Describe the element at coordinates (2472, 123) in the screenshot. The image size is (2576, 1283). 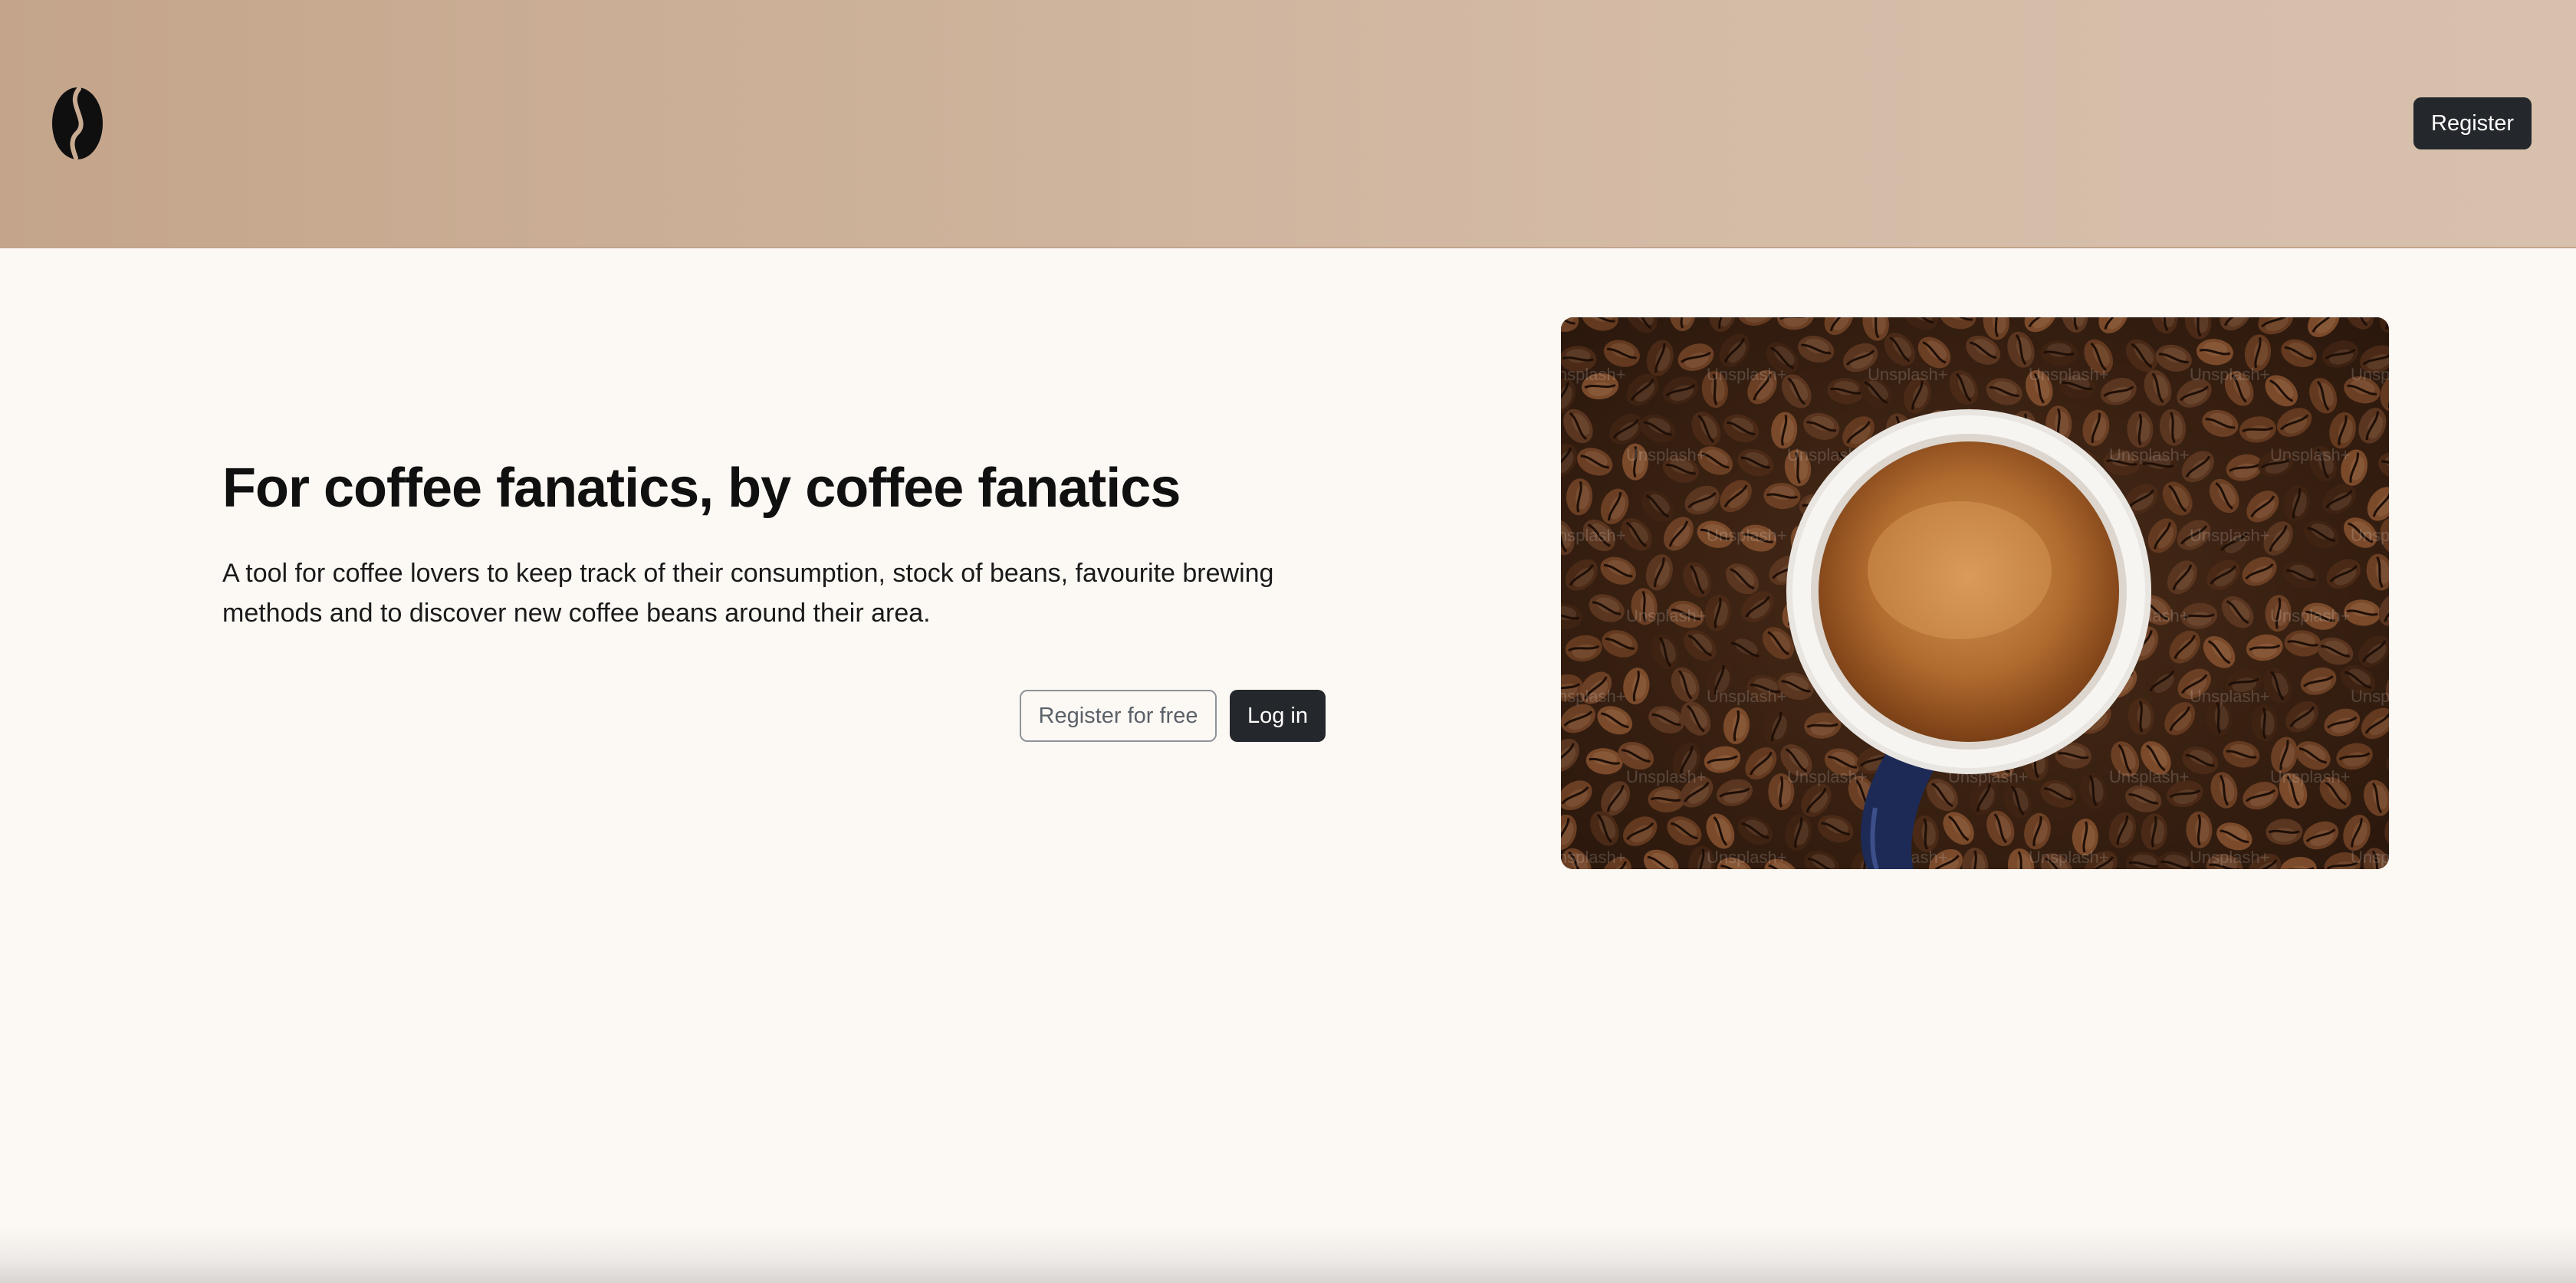
I see `register-button: Register` at that location.